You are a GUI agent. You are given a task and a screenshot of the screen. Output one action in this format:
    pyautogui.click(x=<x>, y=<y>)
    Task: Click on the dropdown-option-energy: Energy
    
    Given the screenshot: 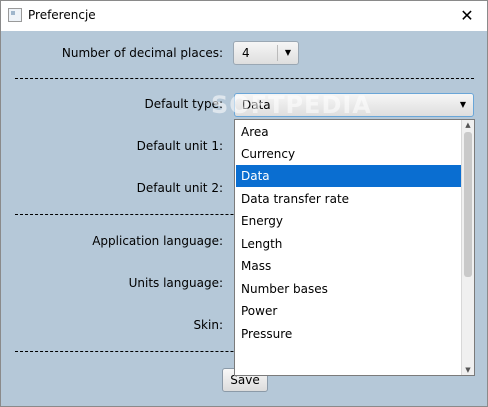 What is the action you would take?
    pyautogui.click(x=349, y=221)
    